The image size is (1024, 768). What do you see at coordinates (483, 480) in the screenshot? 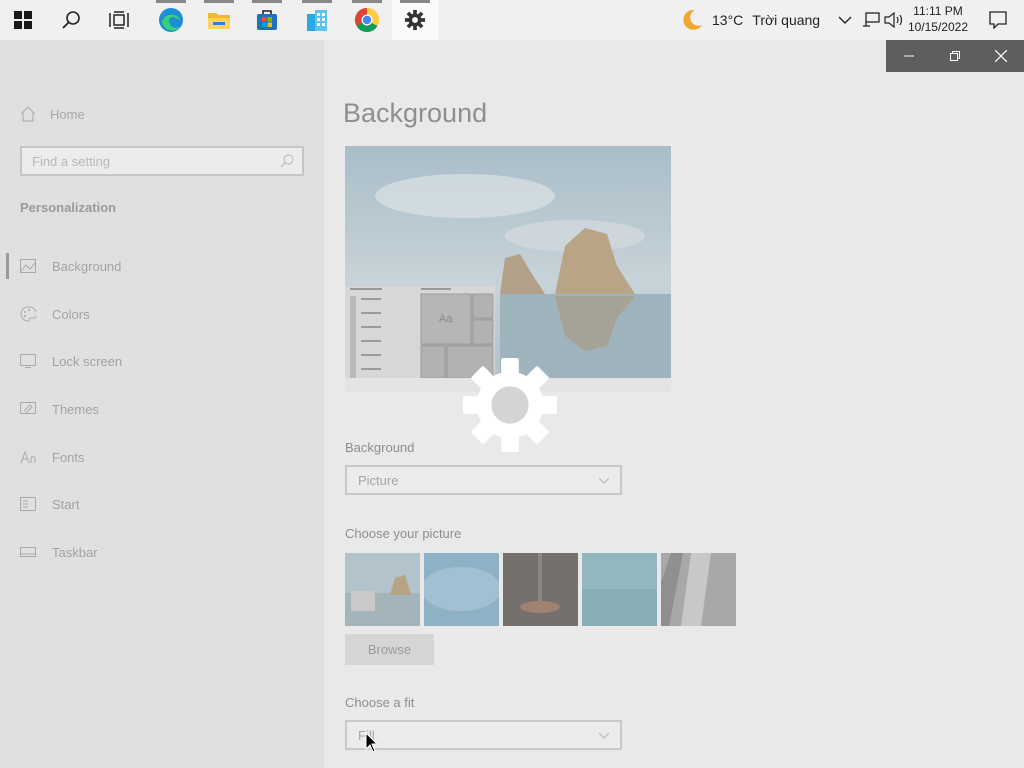
I see `background-type-dropdown: Picture` at bounding box center [483, 480].